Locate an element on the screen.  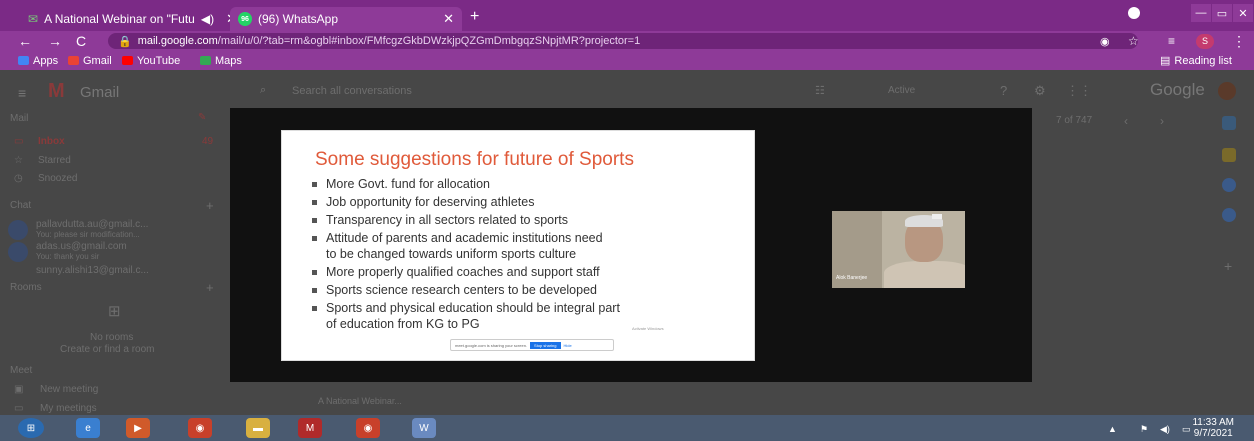
close-icon: ✕ is located at coordinates (448, 19).